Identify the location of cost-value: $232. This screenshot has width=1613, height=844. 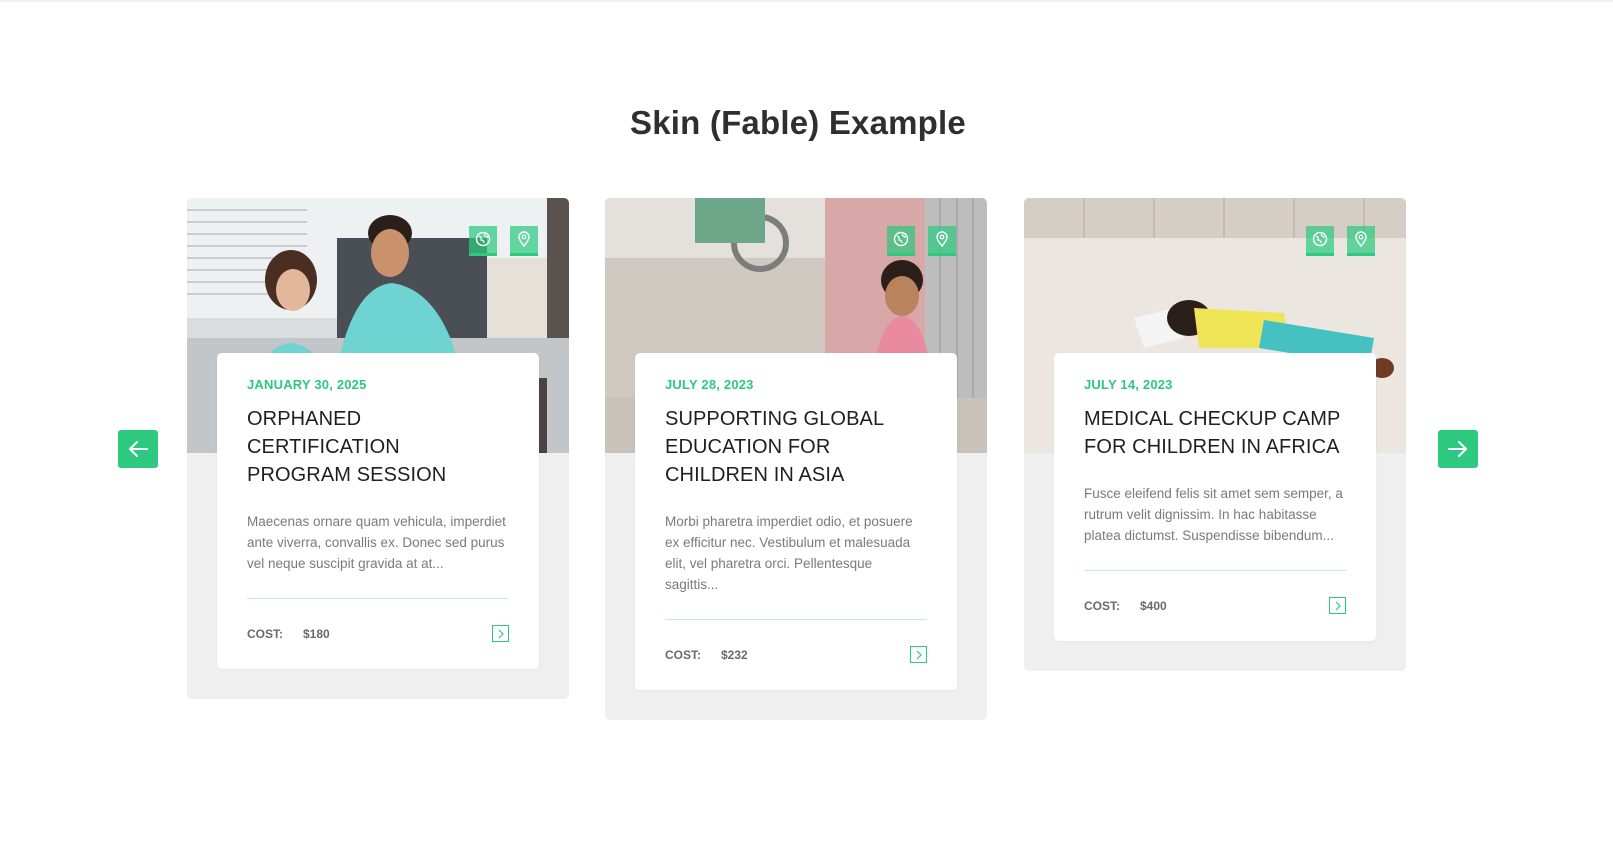
(734, 655).